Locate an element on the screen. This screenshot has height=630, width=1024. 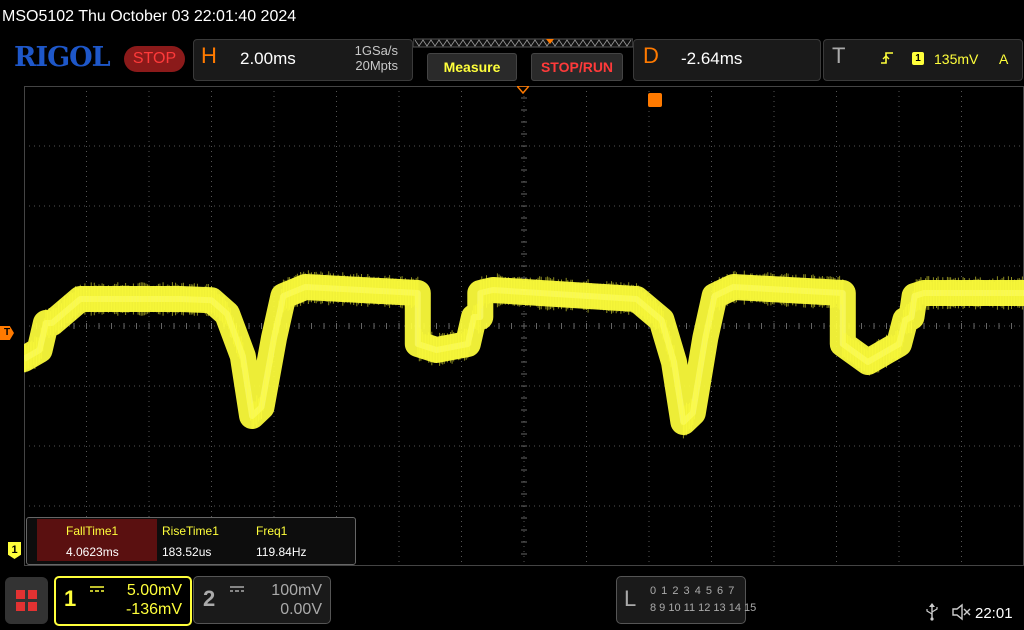
clock: 22:01 is located at coordinates (994, 613).